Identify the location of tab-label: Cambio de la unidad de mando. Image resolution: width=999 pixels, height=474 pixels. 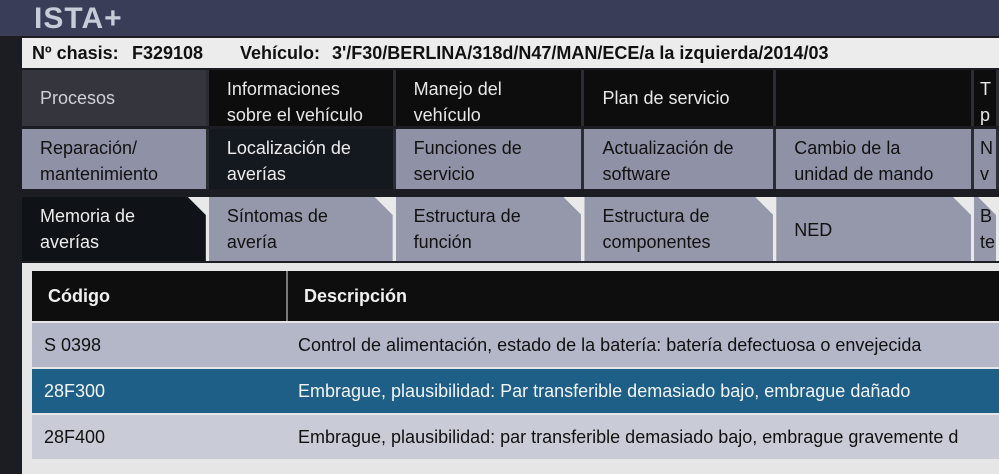
(864, 161).